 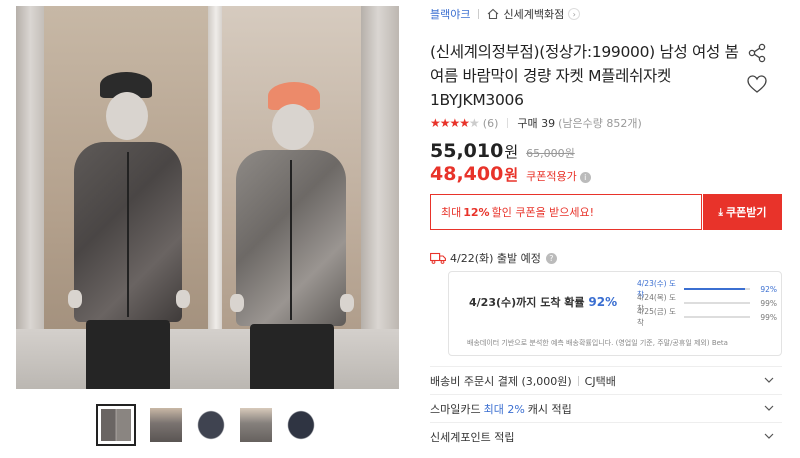 What do you see at coordinates (551, 176) in the screenshot?
I see `coupon-price-label: 쿠폰적용가` at bounding box center [551, 176].